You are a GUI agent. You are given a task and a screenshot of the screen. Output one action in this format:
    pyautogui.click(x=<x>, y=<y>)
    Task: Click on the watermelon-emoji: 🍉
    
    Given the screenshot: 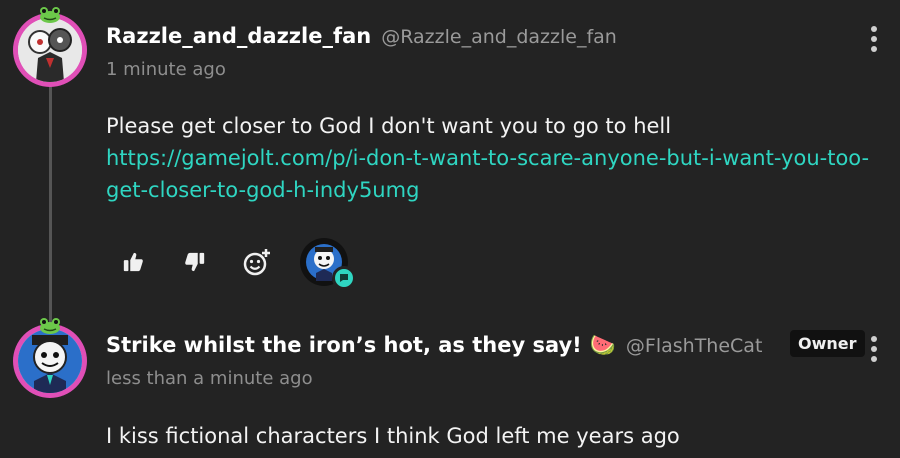 What is the action you would take?
    pyautogui.click(x=602, y=345)
    